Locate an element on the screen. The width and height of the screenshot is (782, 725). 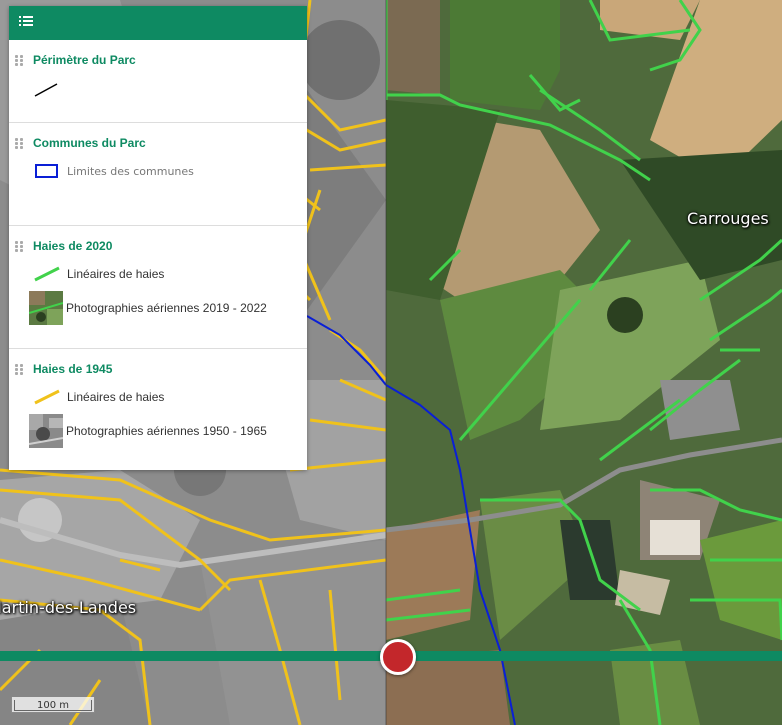
list-icon is located at coordinates (26, 22).